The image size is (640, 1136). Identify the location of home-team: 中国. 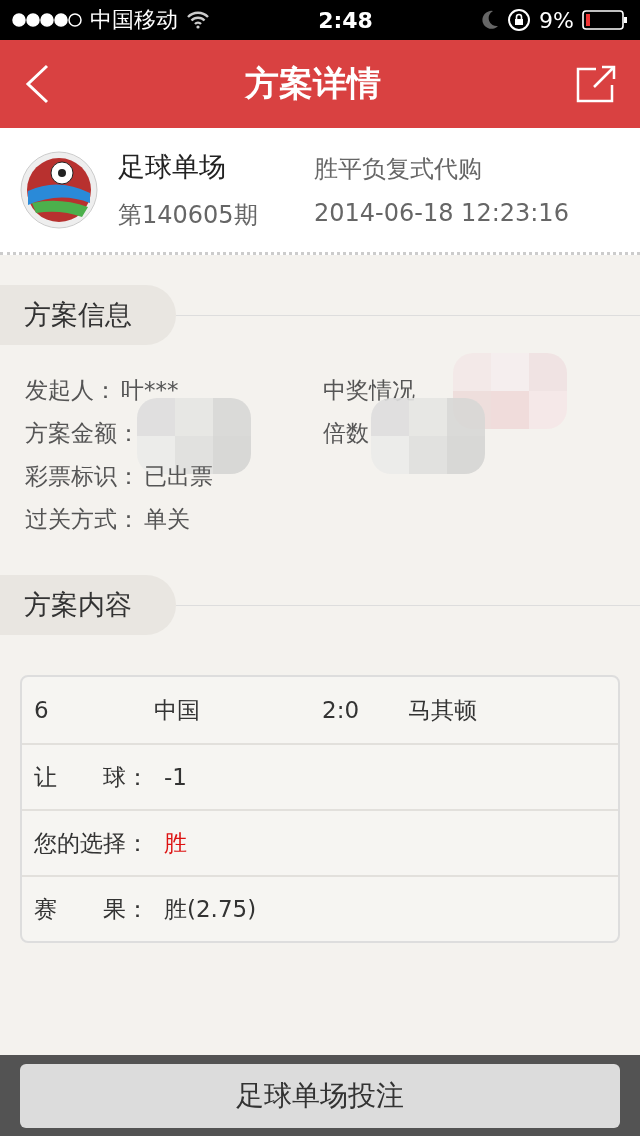
(177, 710).